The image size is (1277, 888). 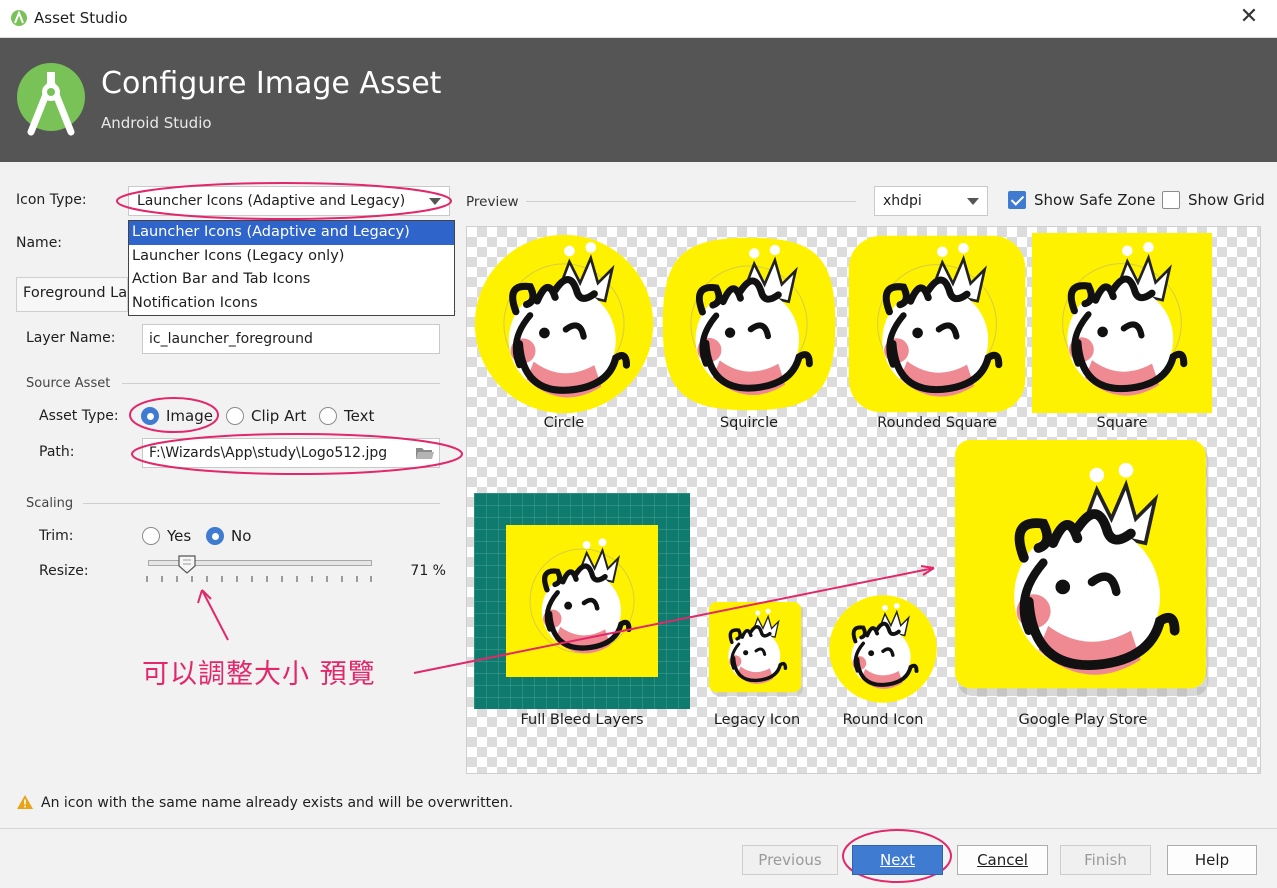 What do you see at coordinates (691, 201) in the screenshot?
I see `preview-divider` at bounding box center [691, 201].